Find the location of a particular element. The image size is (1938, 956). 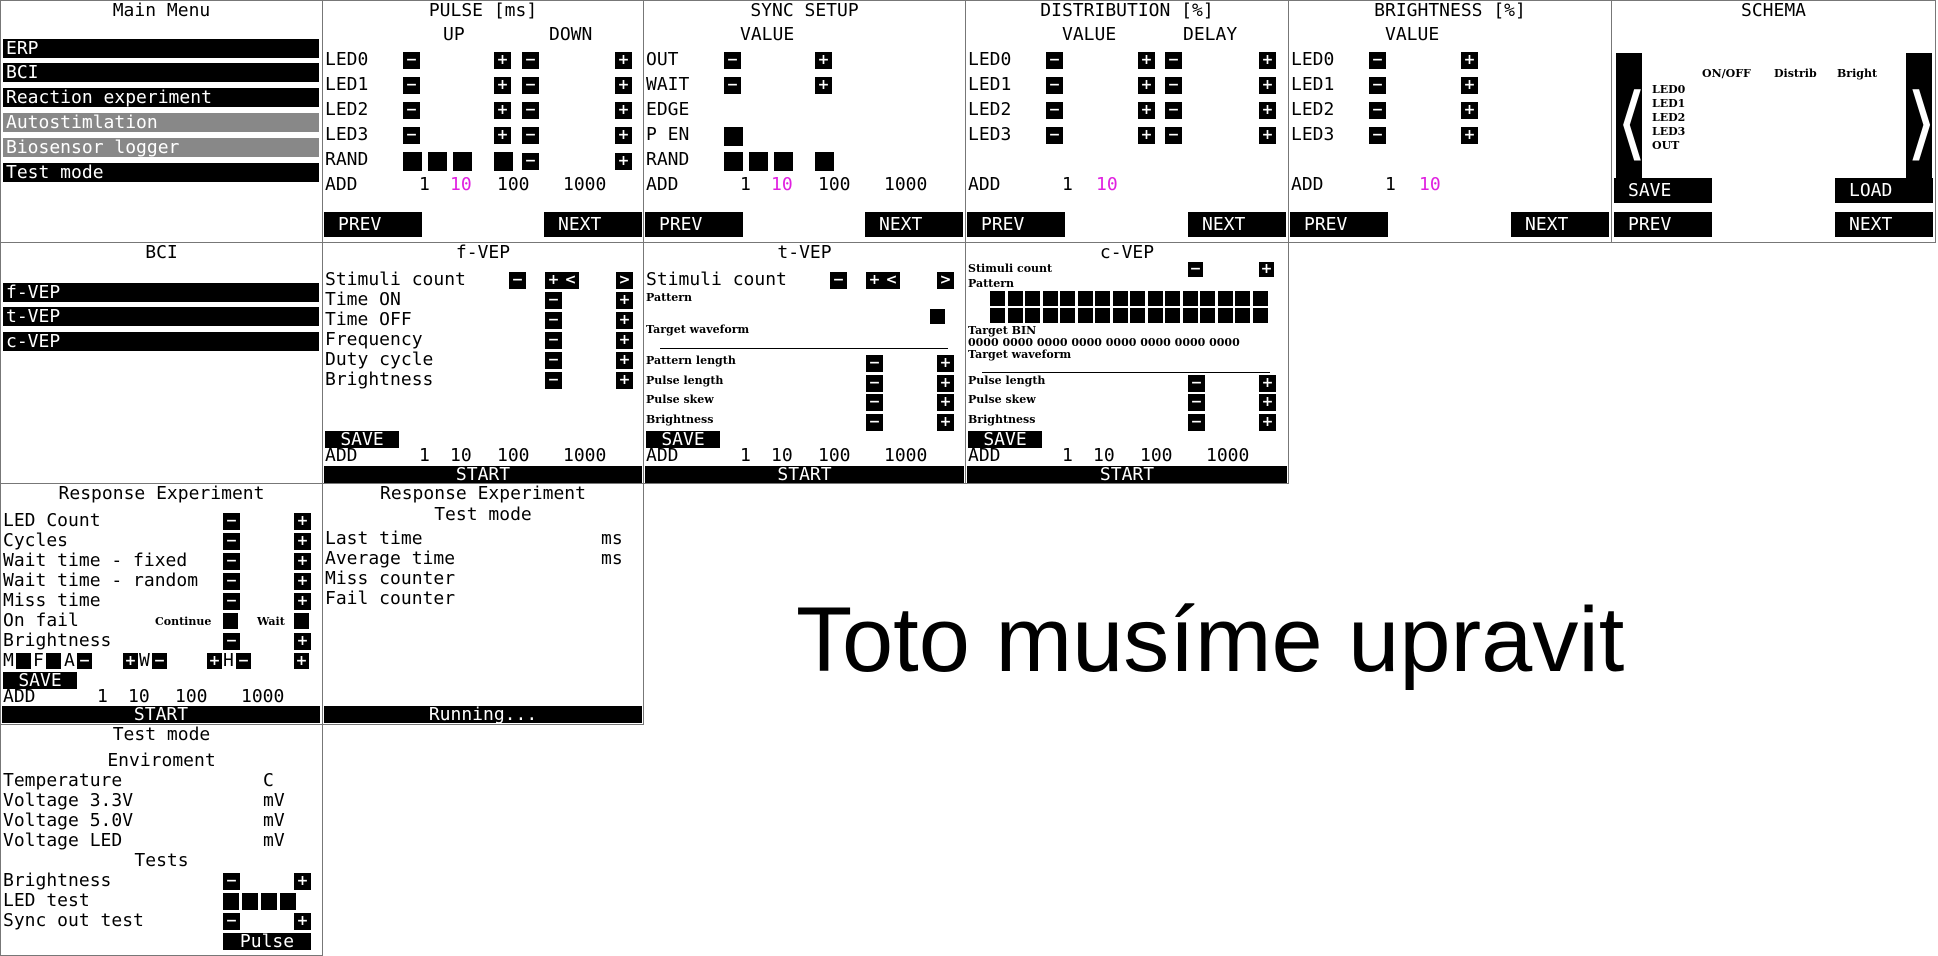

stimuli-right-button: > is located at coordinates (945, 280).